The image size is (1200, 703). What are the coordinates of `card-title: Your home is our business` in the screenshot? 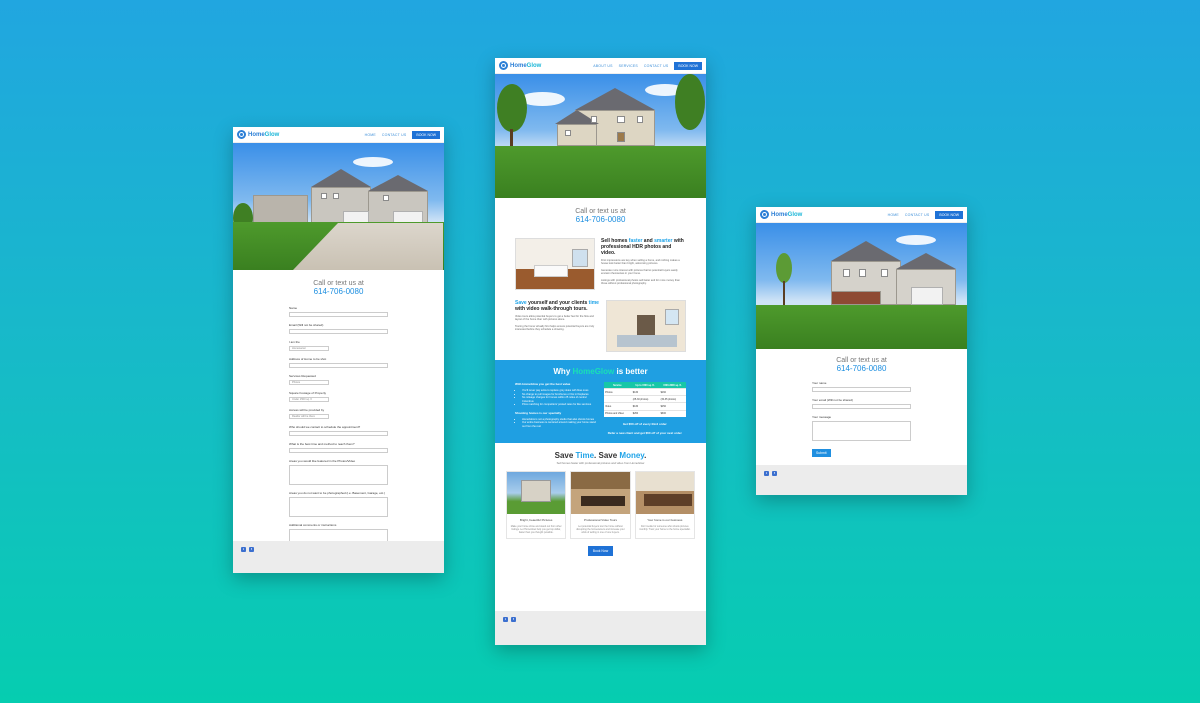 It's located at (665, 519).